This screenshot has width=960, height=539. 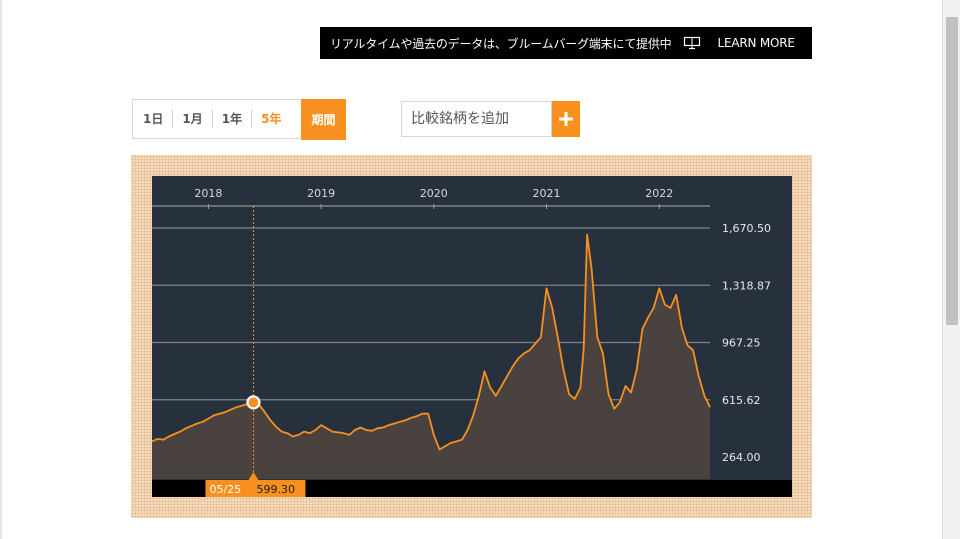 What do you see at coordinates (501, 43) in the screenshot?
I see `banner-text: リアルタイムや過去のデータは、ブルームバーグ端末にて提供中` at bounding box center [501, 43].